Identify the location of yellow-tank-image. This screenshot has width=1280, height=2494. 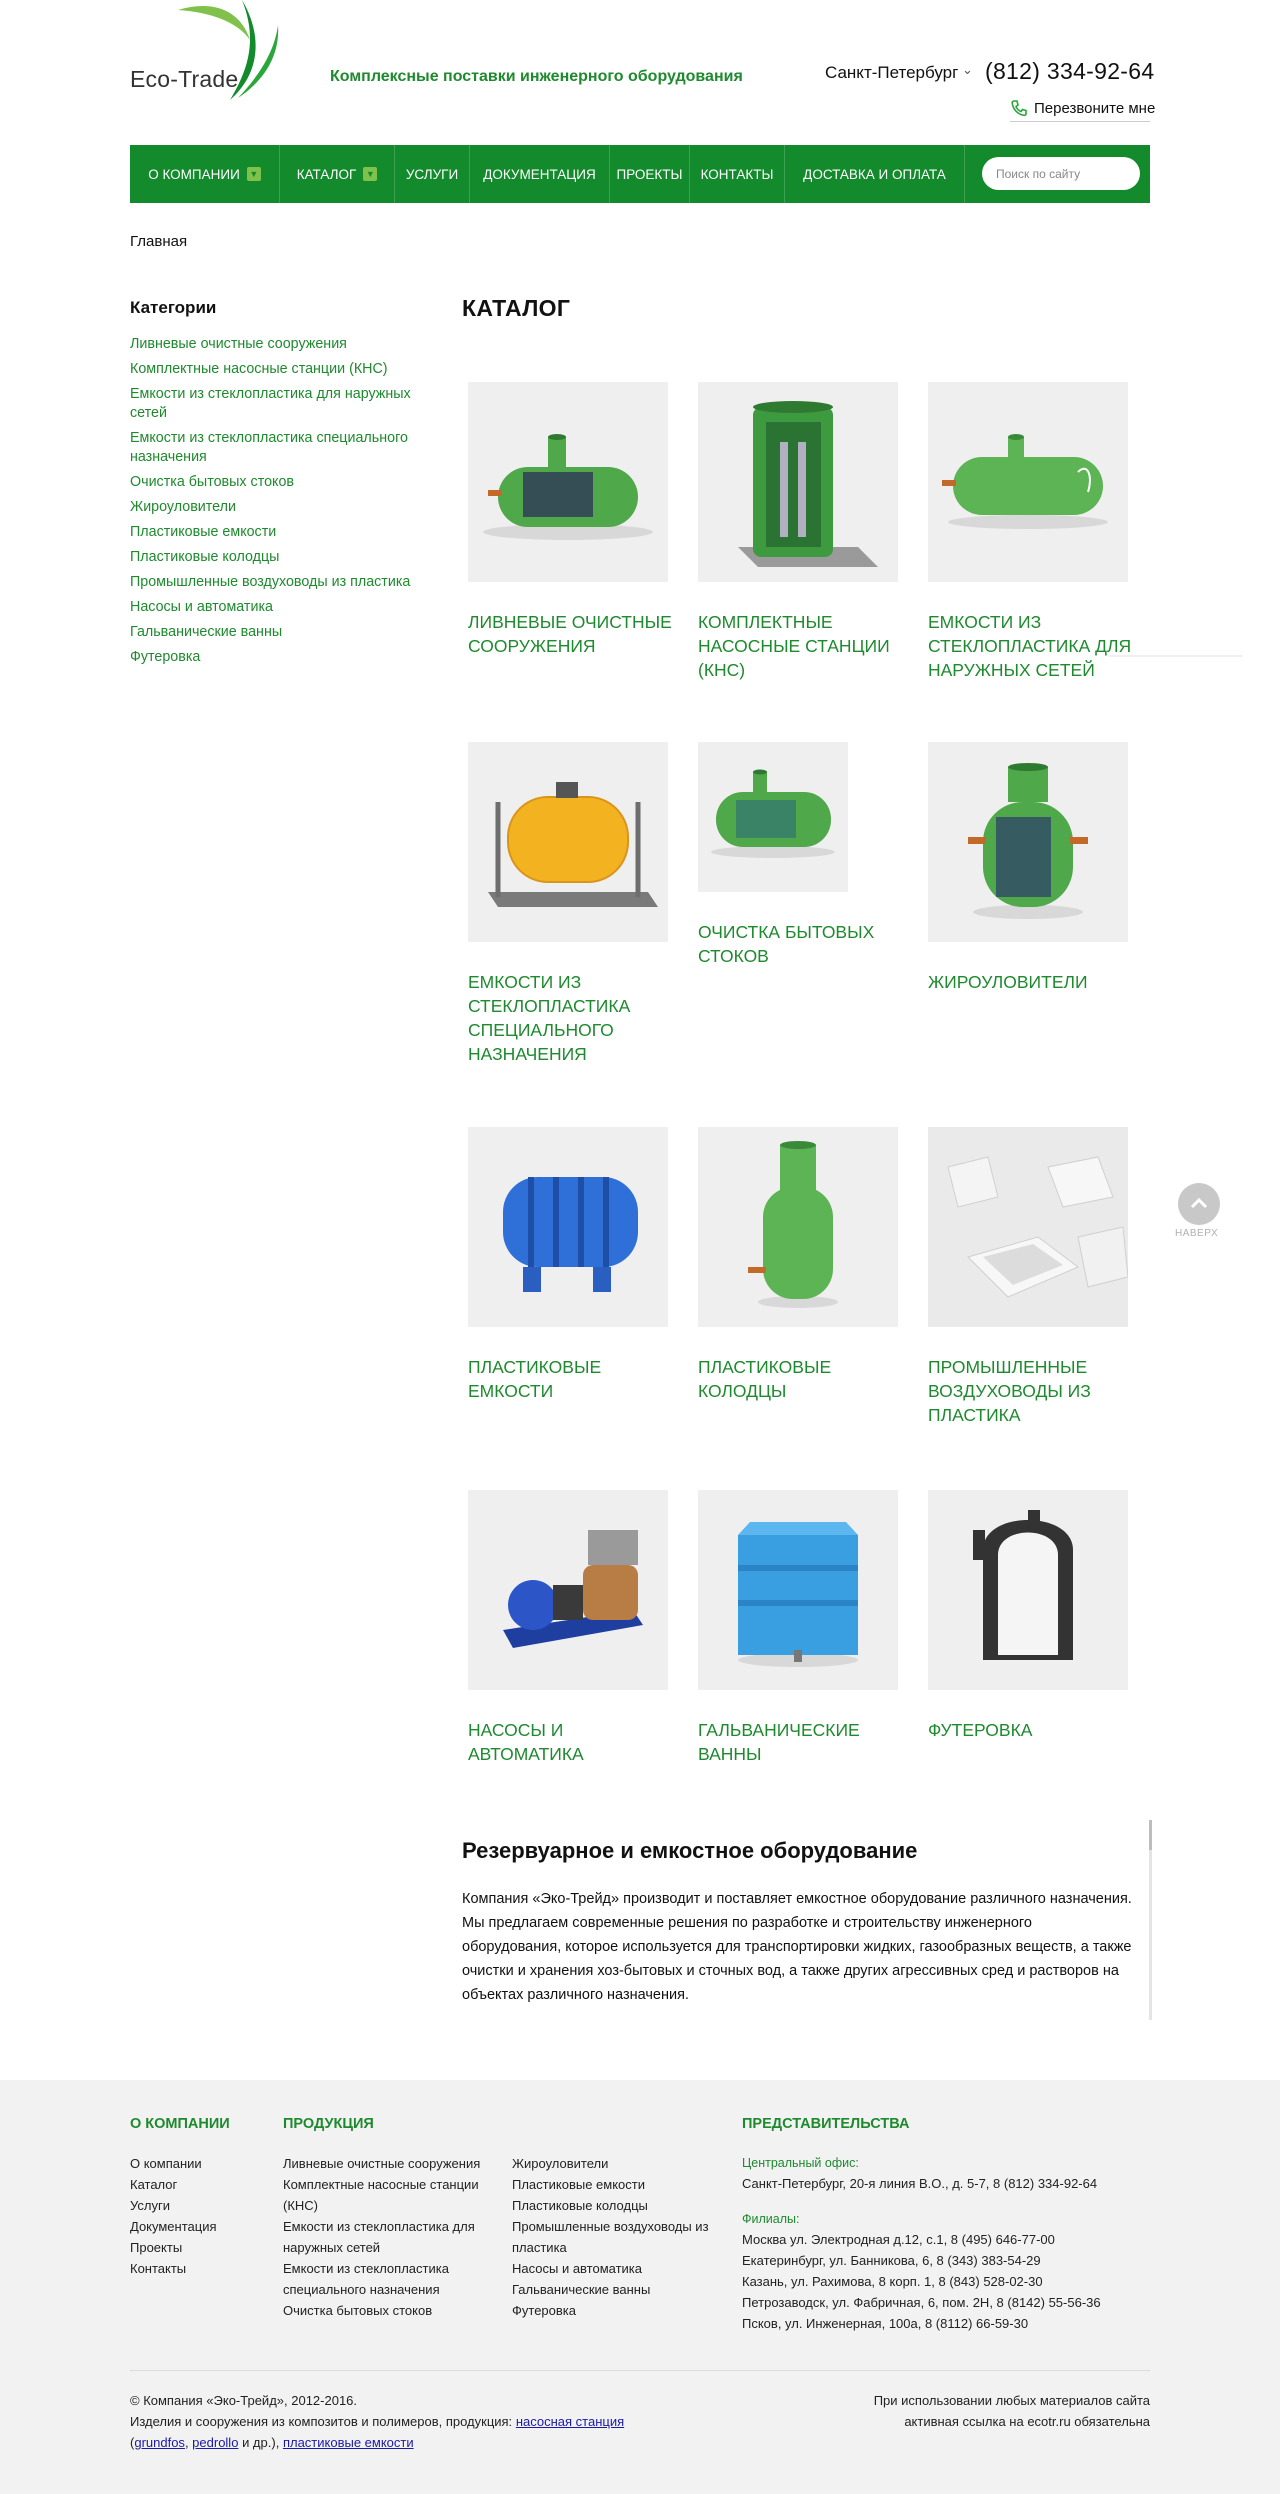
(568, 842).